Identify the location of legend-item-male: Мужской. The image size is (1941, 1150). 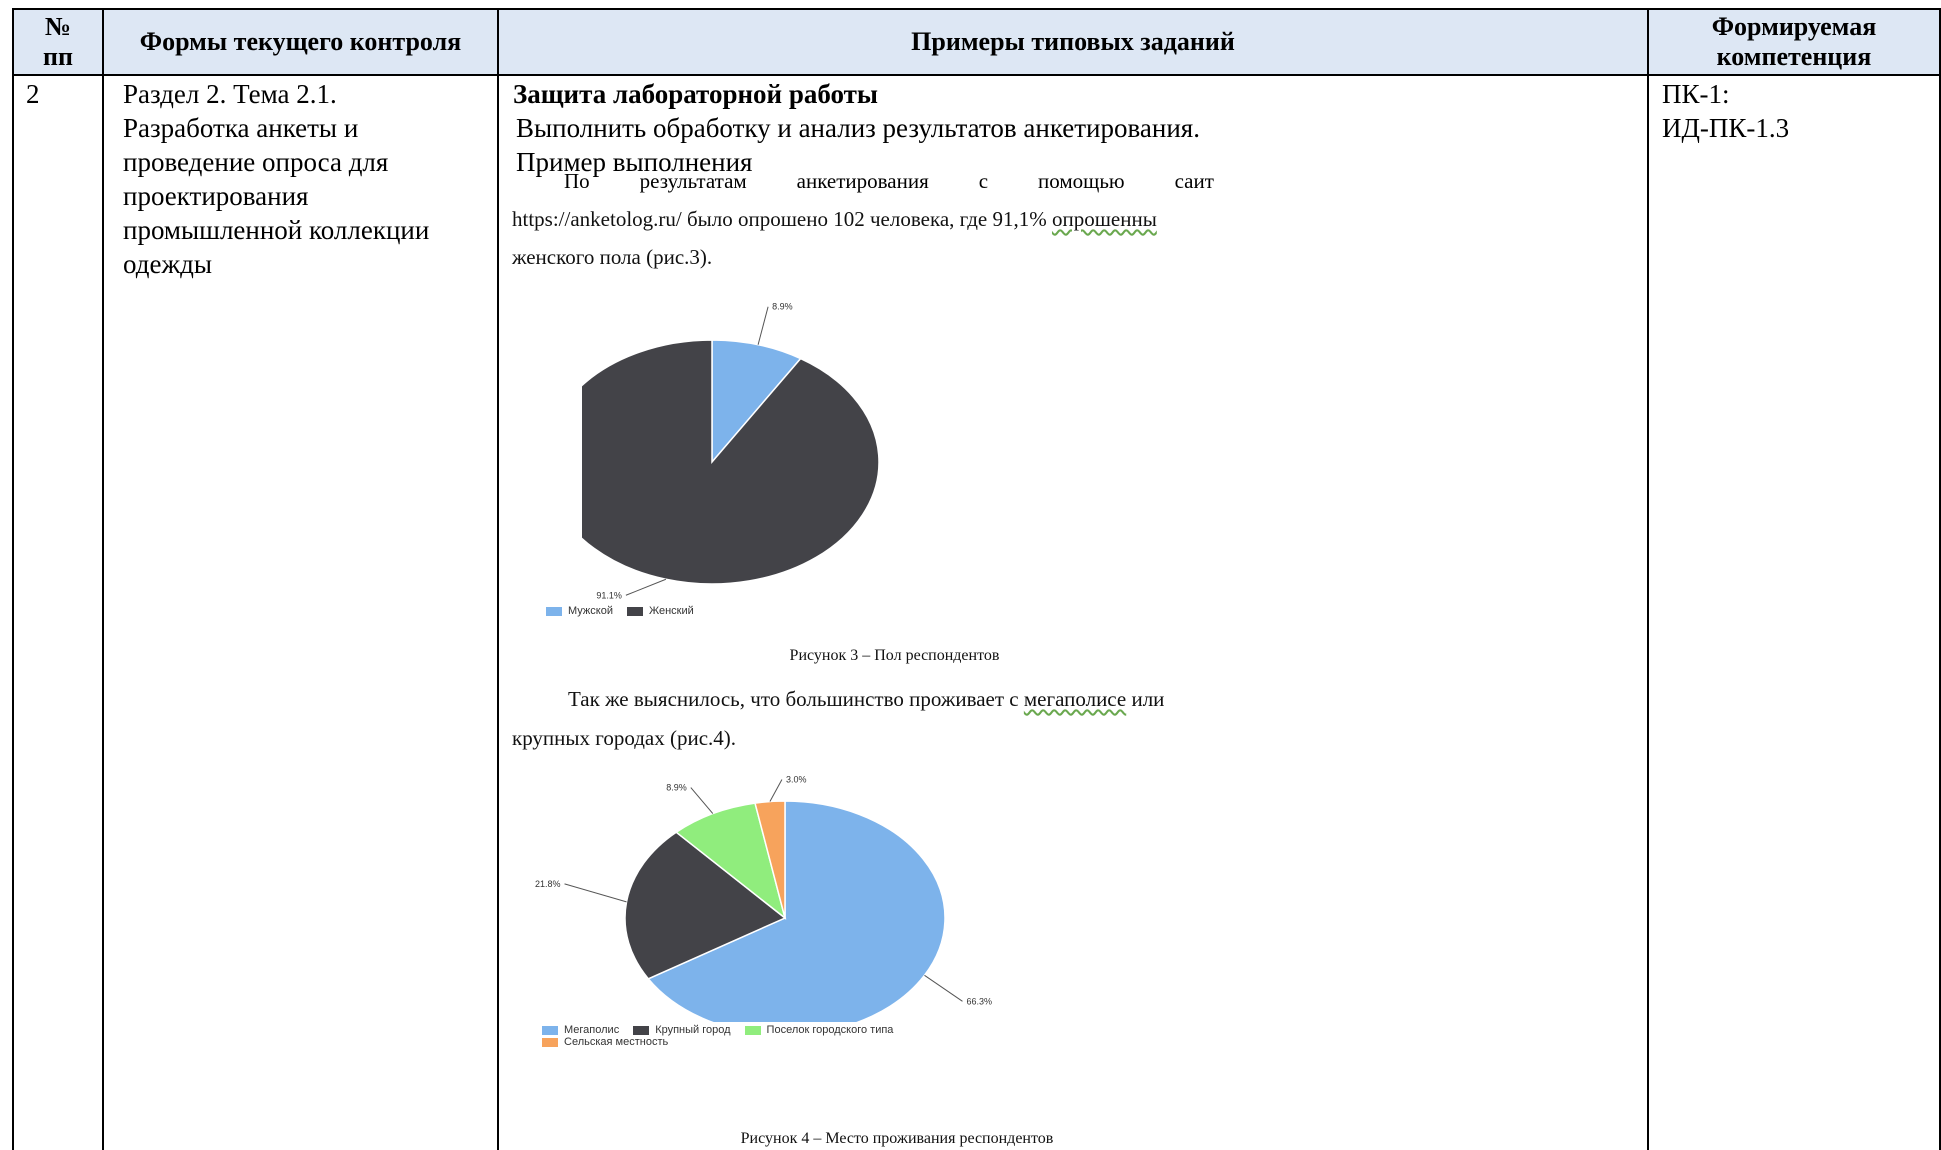
(579, 611).